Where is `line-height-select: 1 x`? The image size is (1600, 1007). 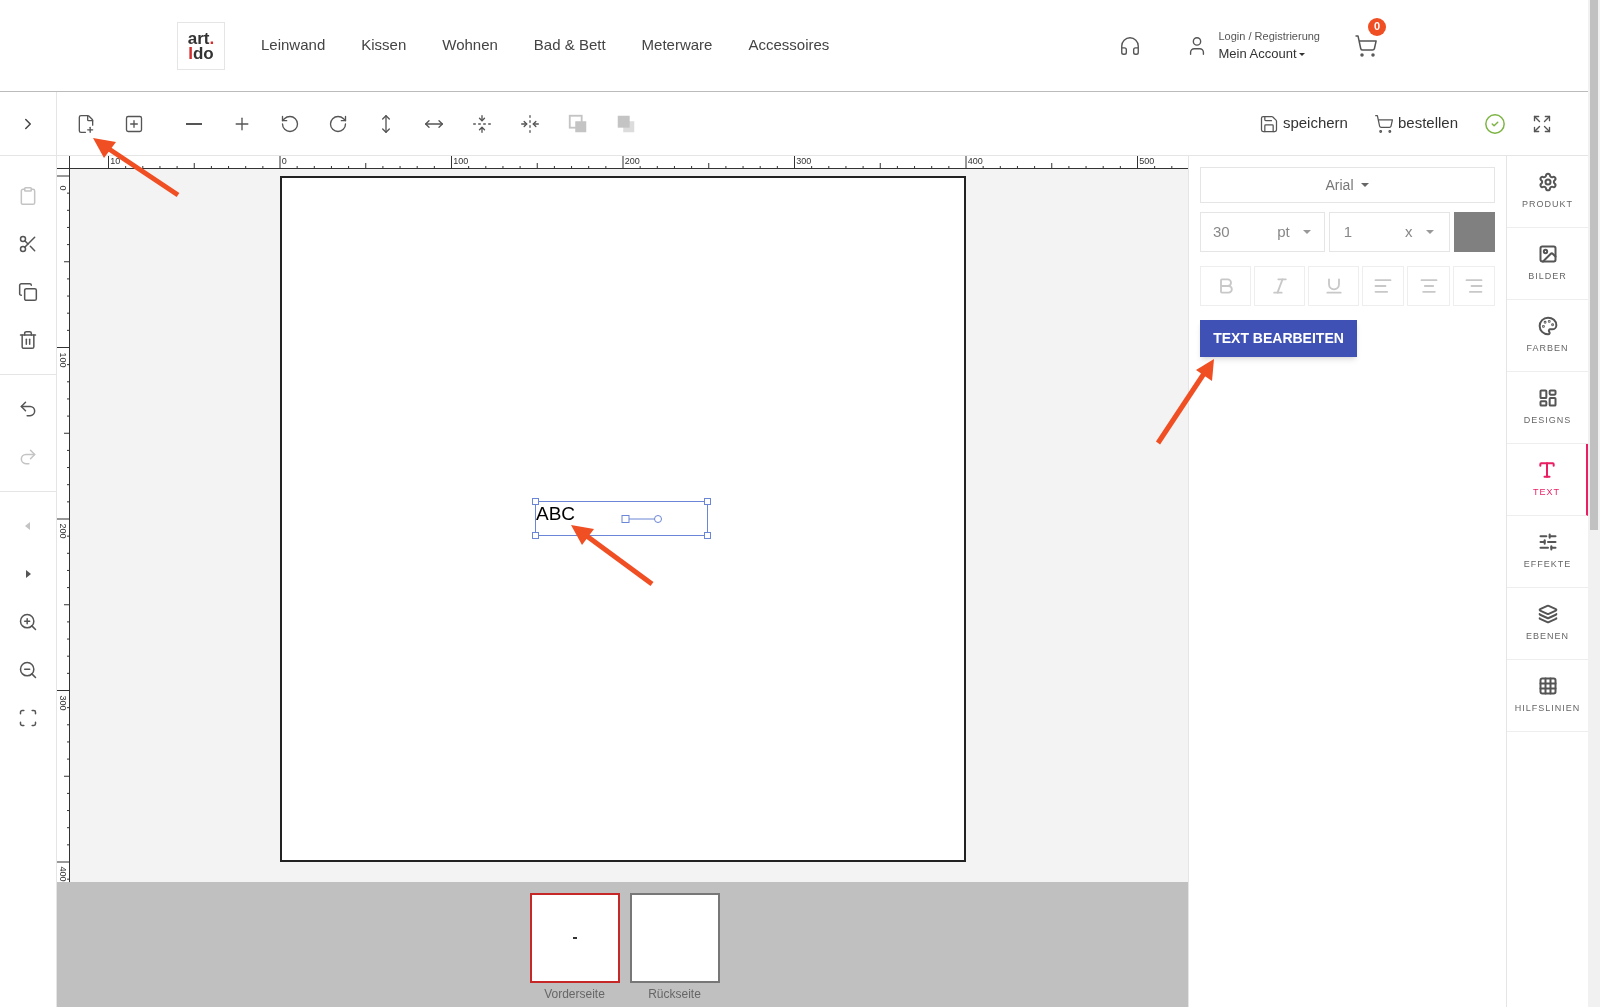
line-height-select: 1 x is located at coordinates (1389, 232).